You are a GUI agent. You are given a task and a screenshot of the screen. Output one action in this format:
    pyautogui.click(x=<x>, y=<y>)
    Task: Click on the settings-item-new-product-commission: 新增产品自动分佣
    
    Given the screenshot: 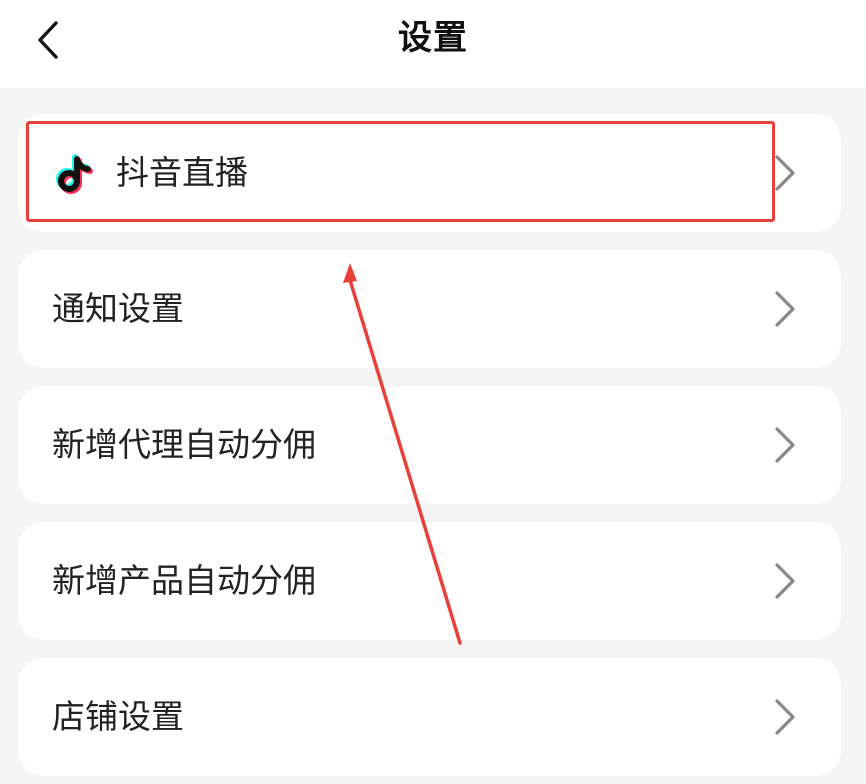 What is the action you would take?
    pyautogui.click(x=429, y=581)
    